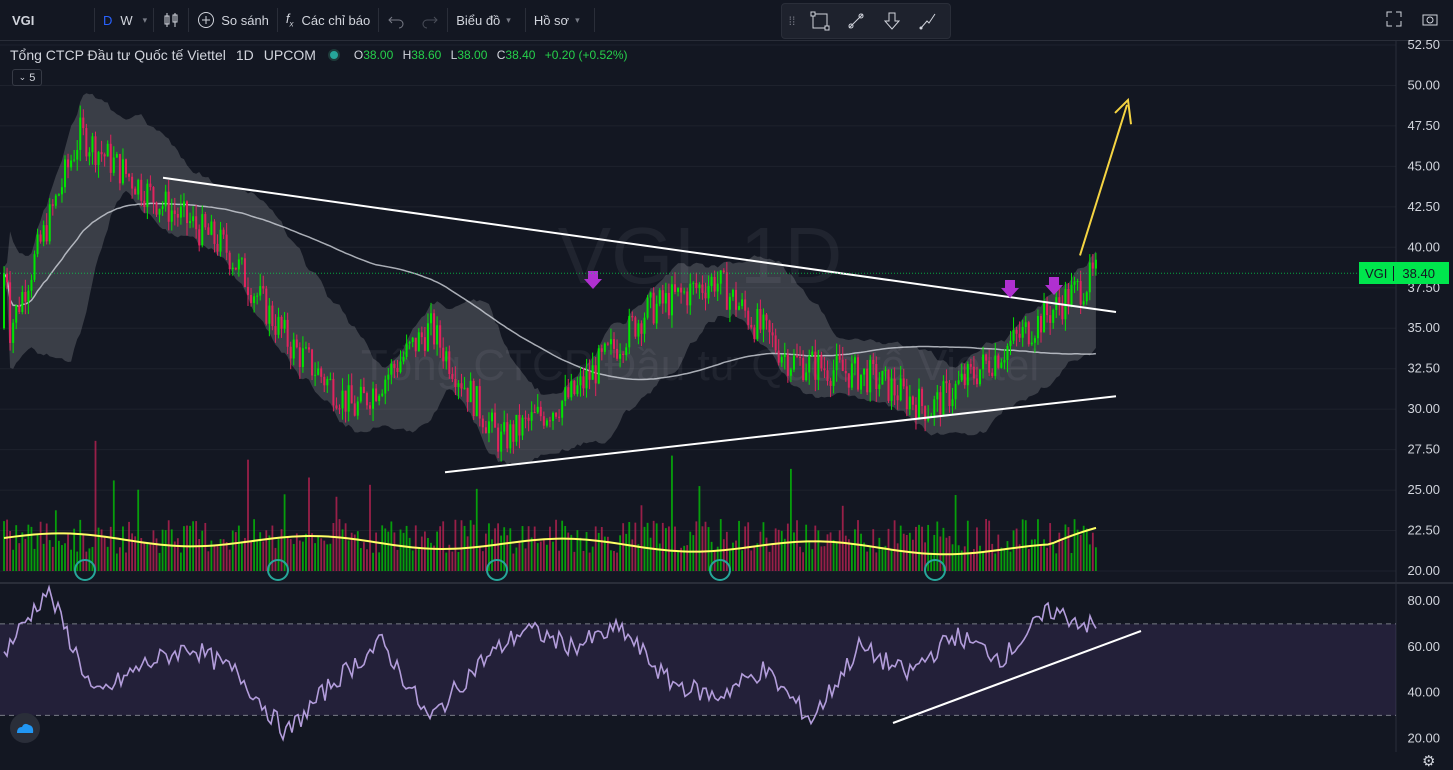 The image size is (1453, 770). I want to click on indicators-collapse-button: ⌄ 5, so click(27, 77).